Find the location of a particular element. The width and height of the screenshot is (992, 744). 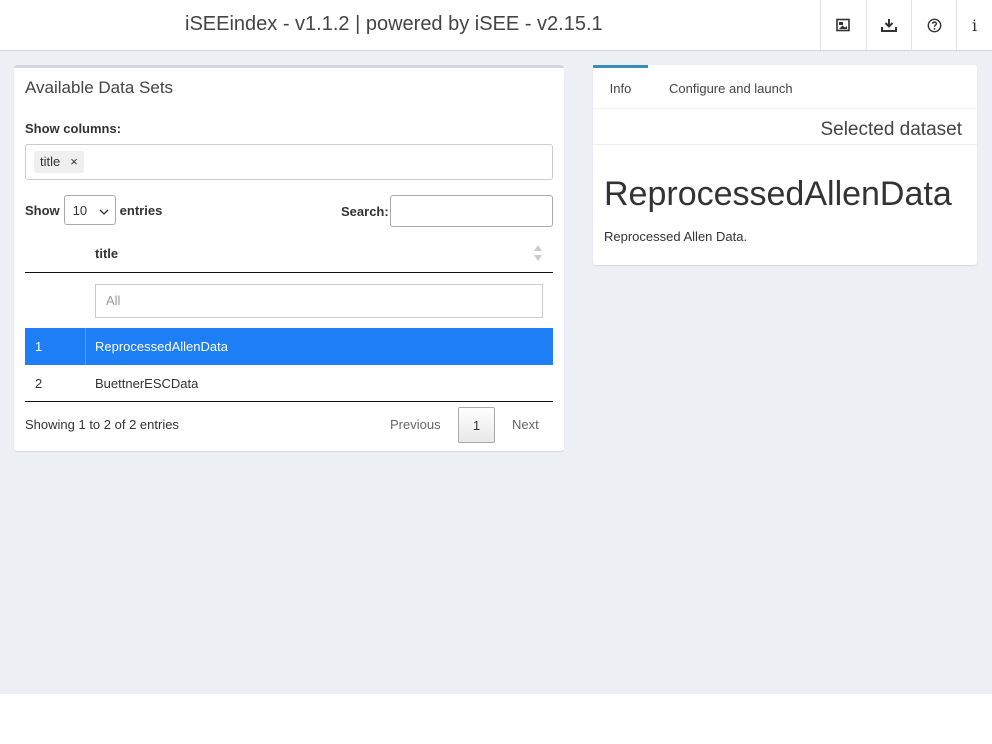

page-1-button: 1 is located at coordinates (476, 425).